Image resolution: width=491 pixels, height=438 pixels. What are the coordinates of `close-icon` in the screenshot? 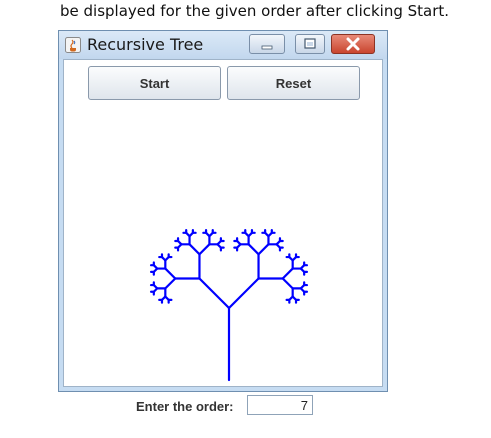 It's located at (353, 44).